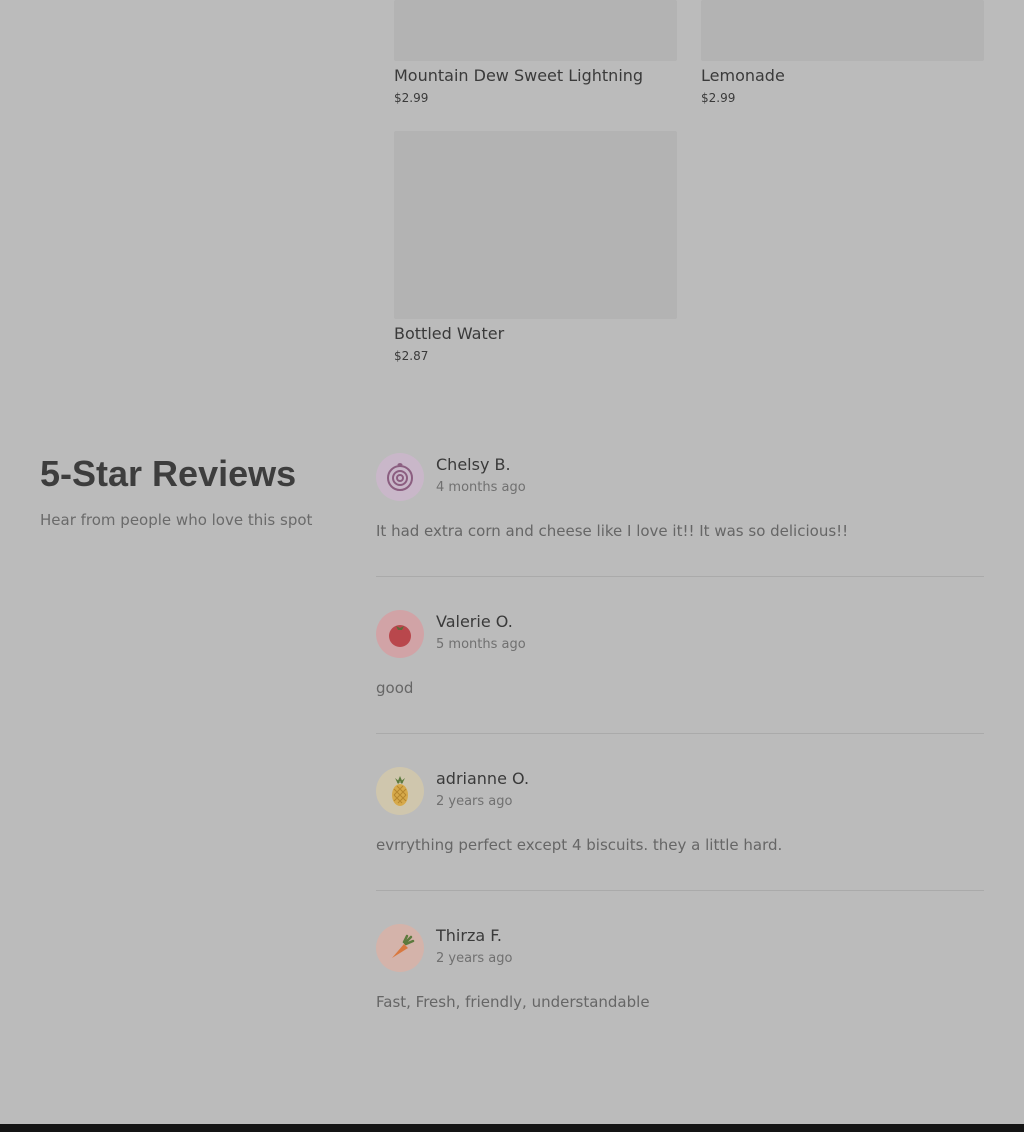  What do you see at coordinates (168, 473) in the screenshot?
I see `reviews-title: 5-Star Reviews` at bounding box center [168, 473].